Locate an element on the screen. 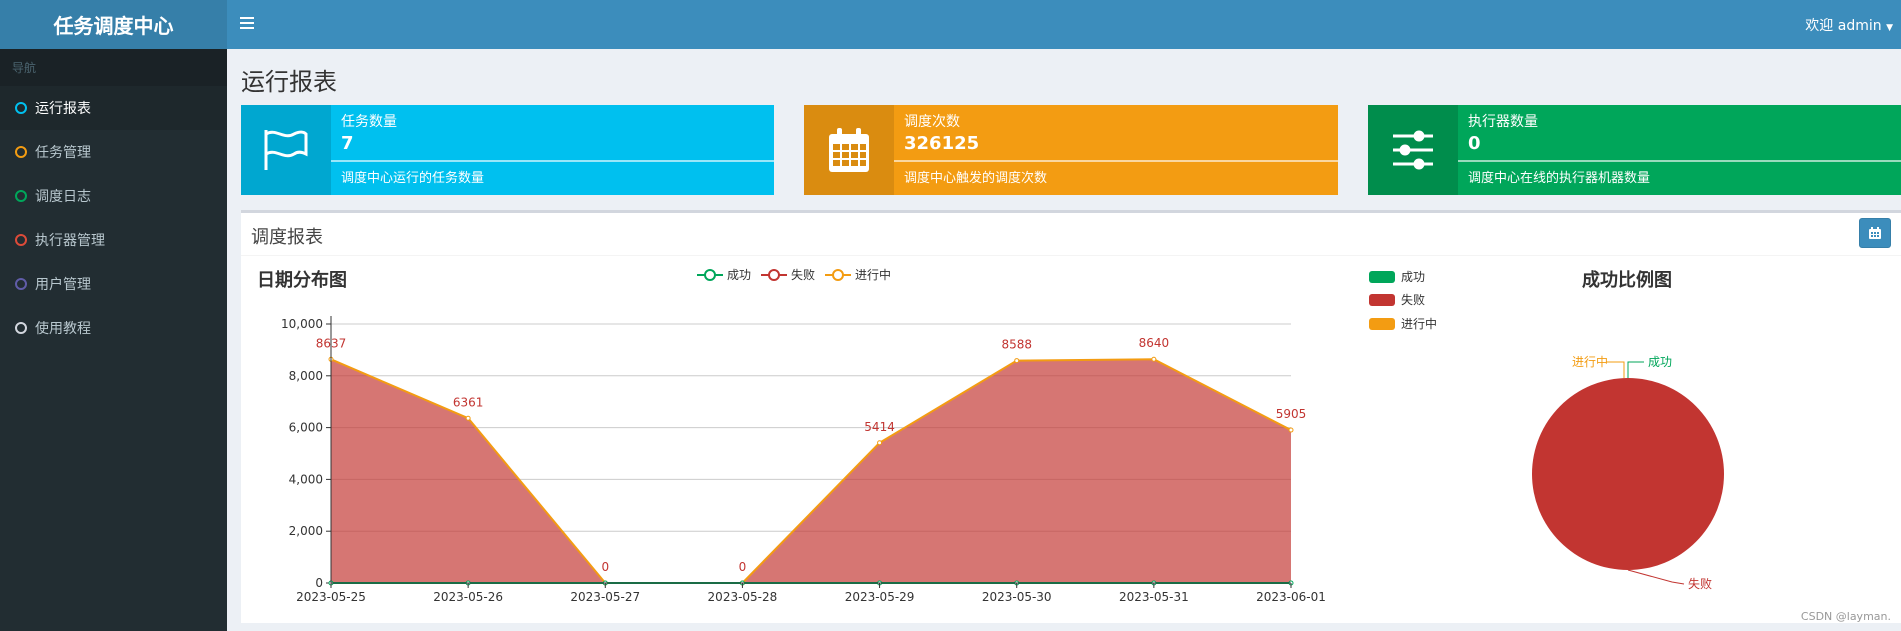 The image size is (1901, 631). info-desc: 调度中心运行的任务数量 is located at coordinates (413, 178).